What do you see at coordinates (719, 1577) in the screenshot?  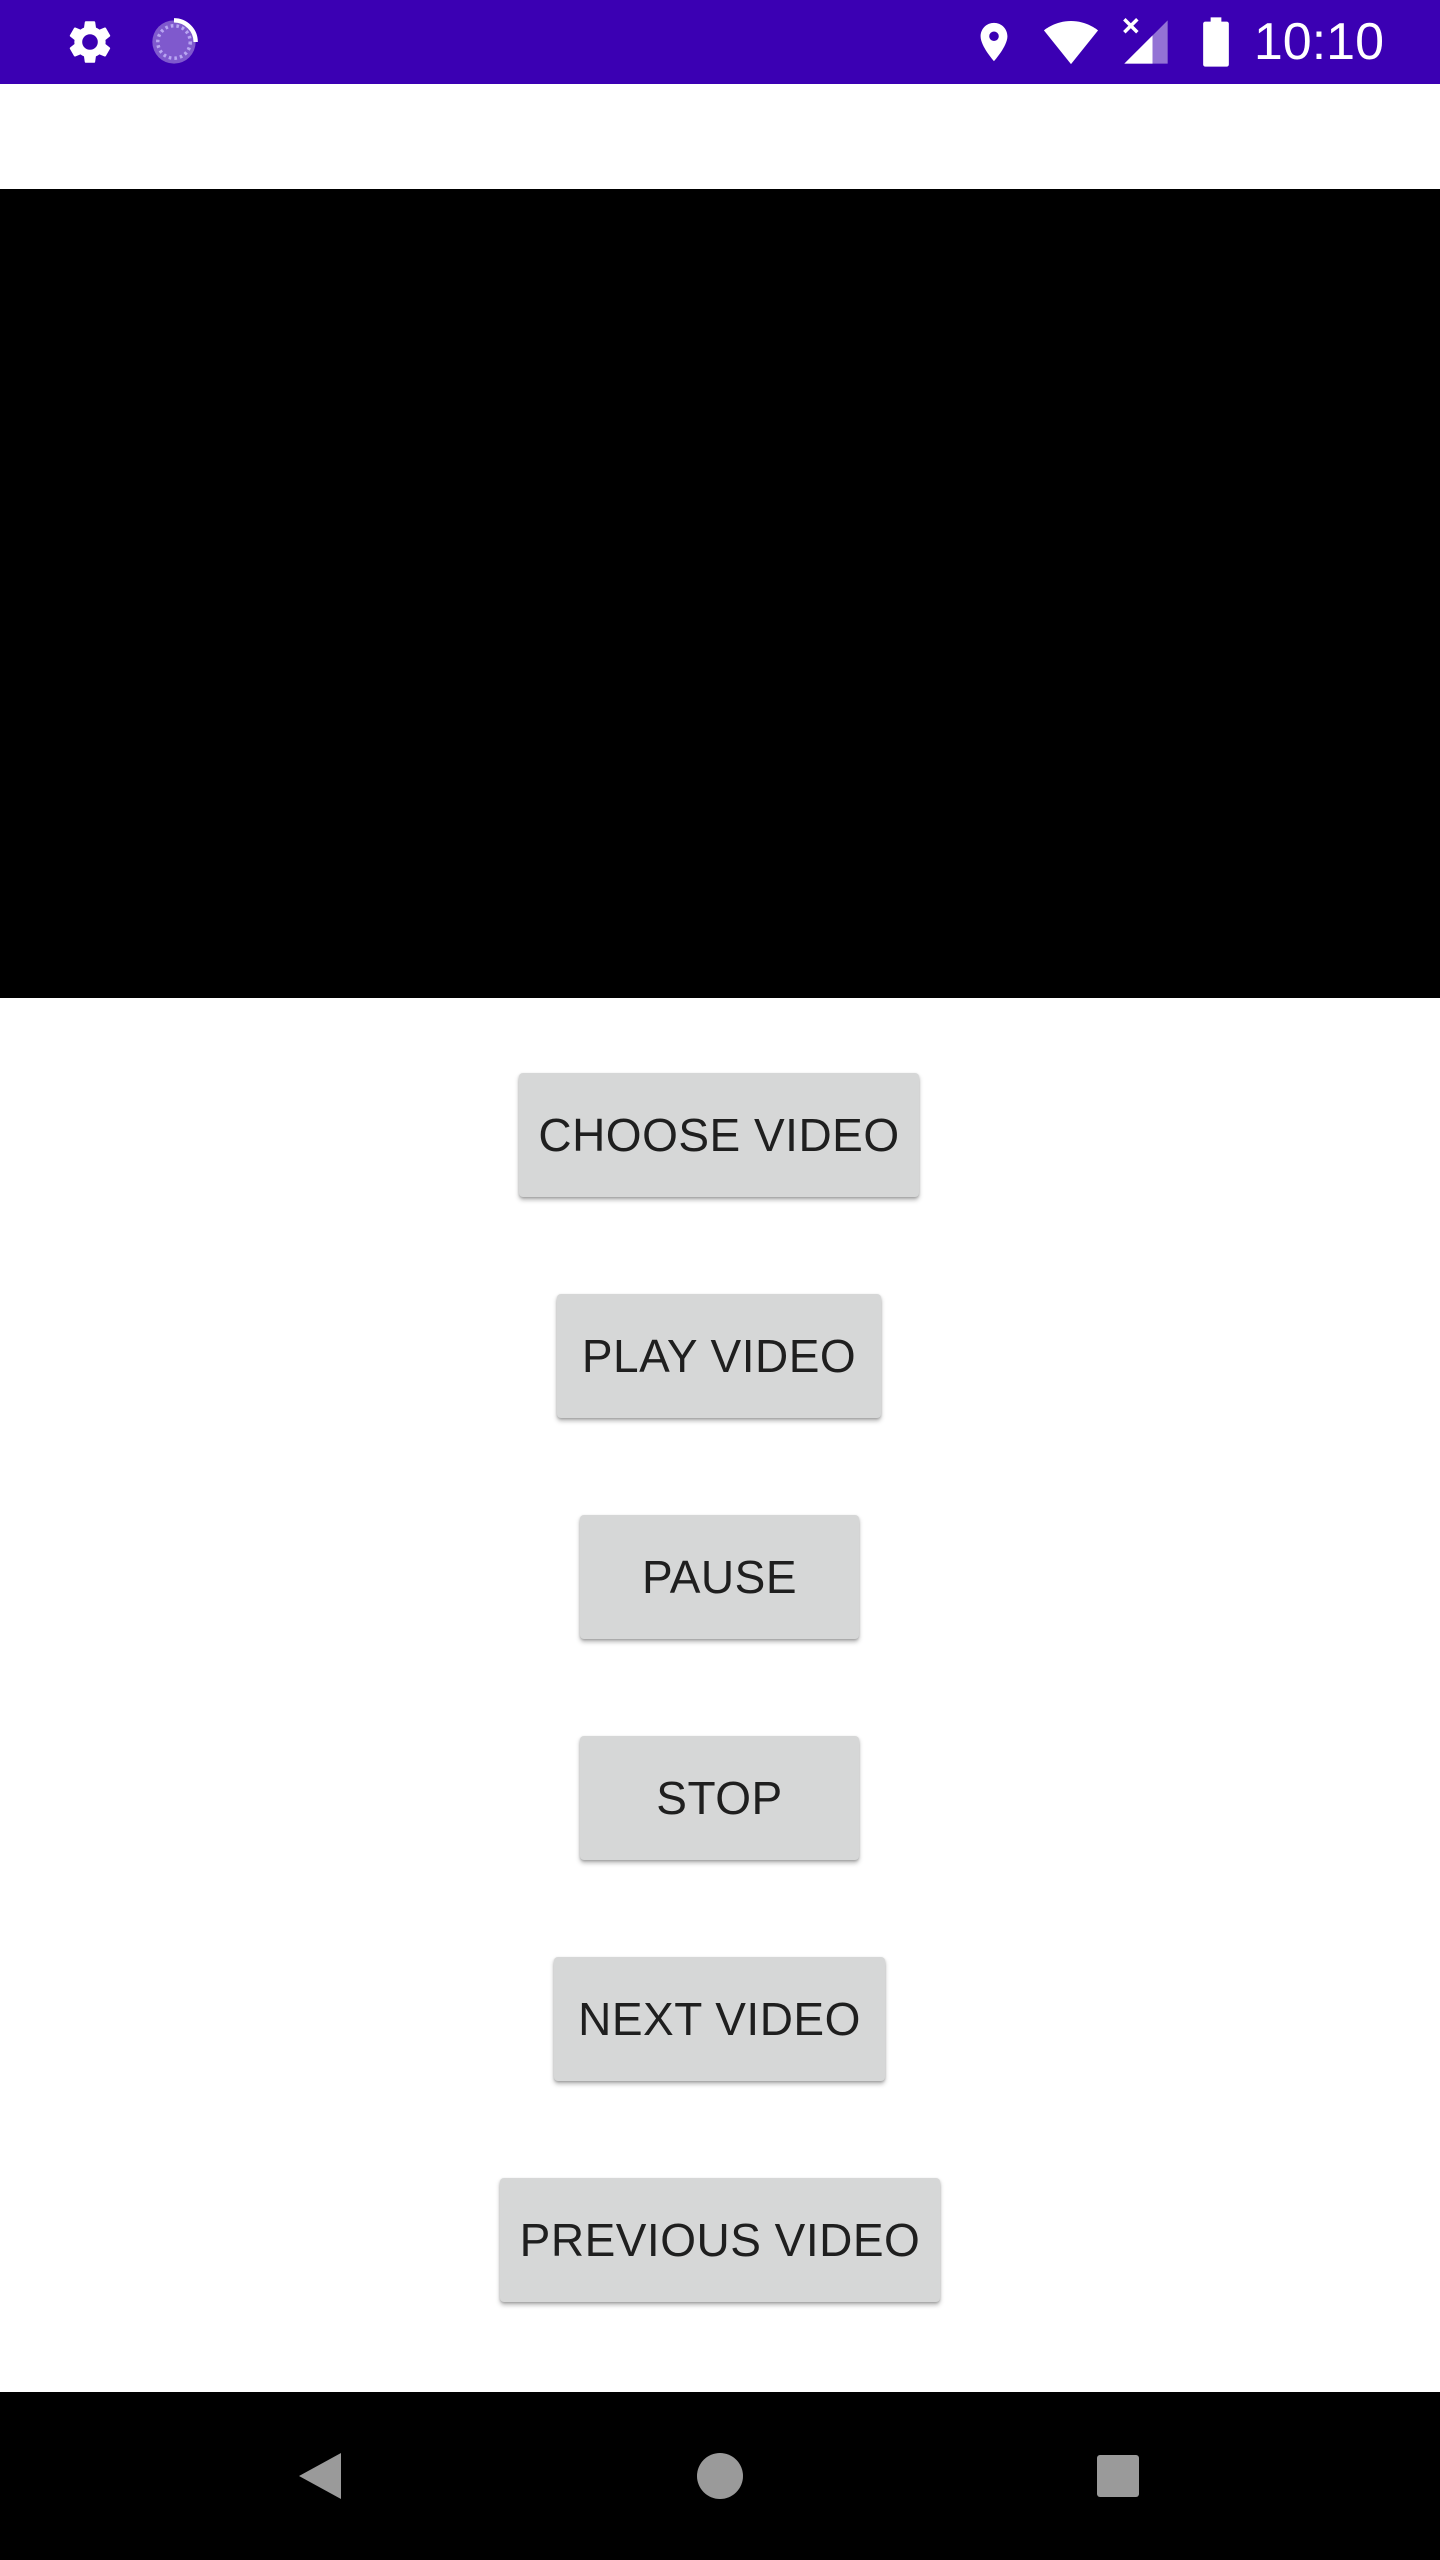 I see `pause-button: PAUSE` at bounding box center [719, 1577].